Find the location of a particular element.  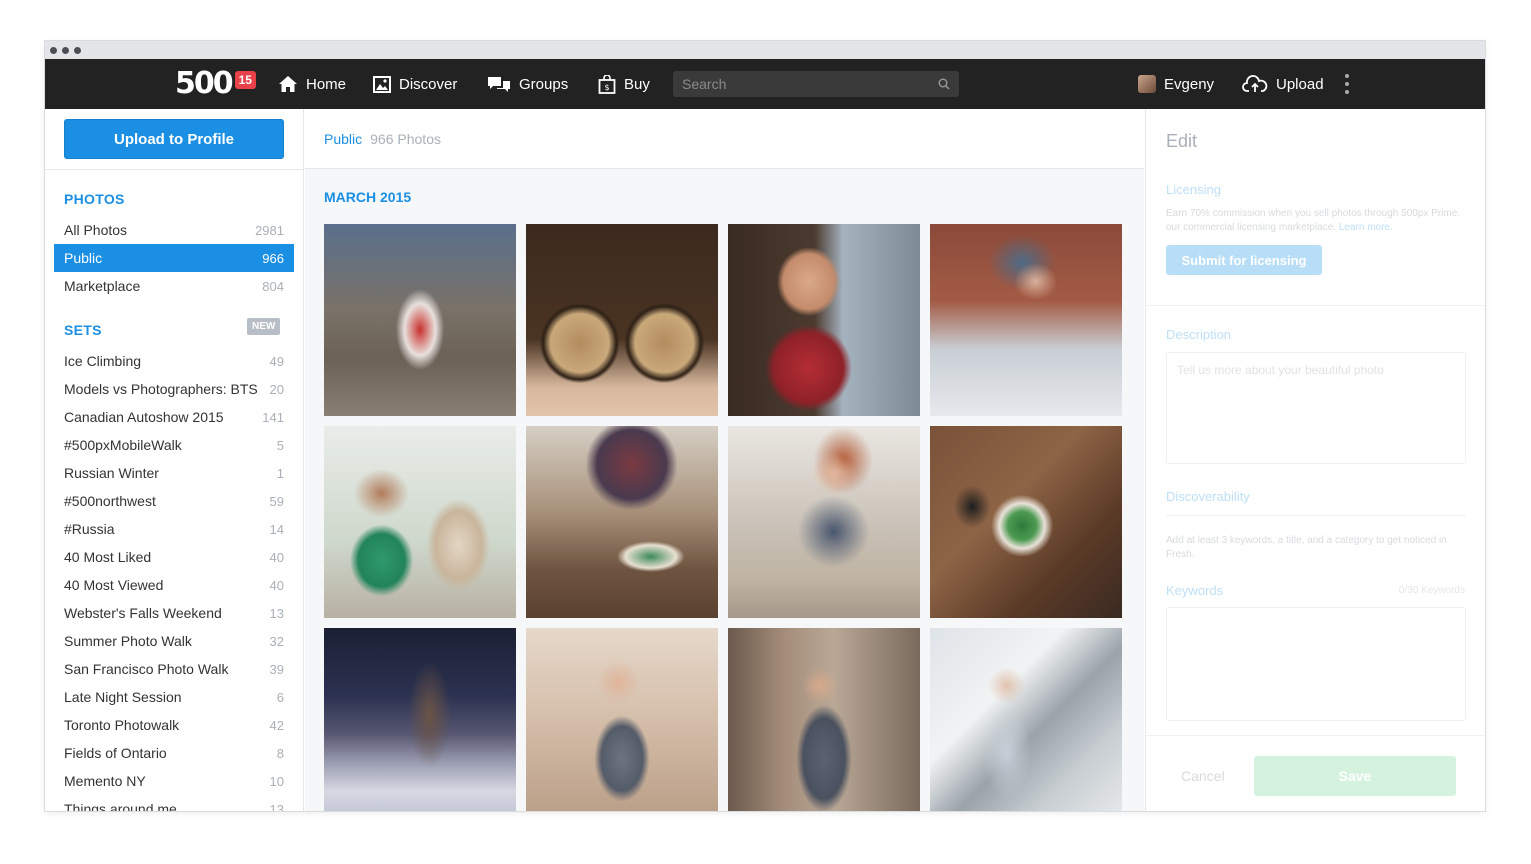

sidebar-item-count: 966 is located at coordinates (273, 258).